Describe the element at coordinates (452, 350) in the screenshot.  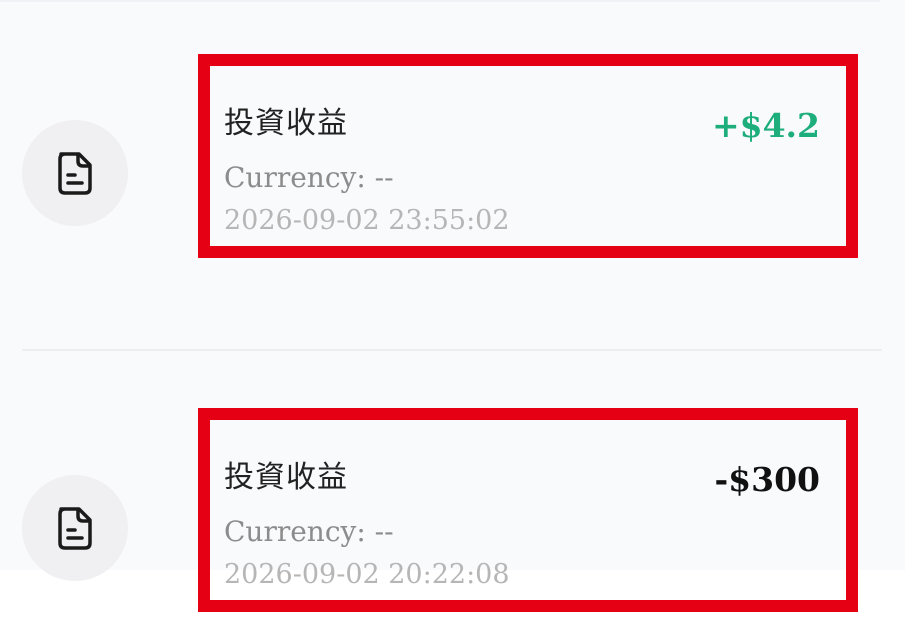
I see `row-divider` at that location.